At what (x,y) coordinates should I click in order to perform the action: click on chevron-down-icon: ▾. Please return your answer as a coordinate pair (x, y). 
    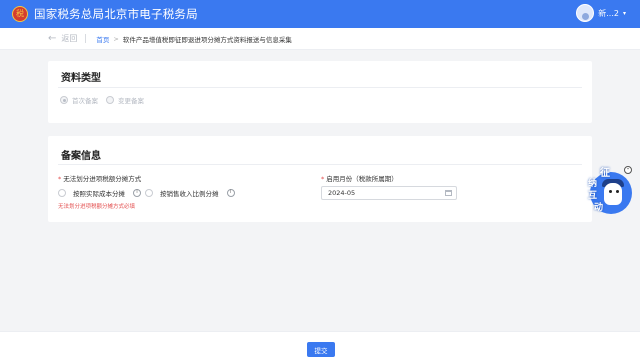
    Looking at the image, I should click on (624, 13).